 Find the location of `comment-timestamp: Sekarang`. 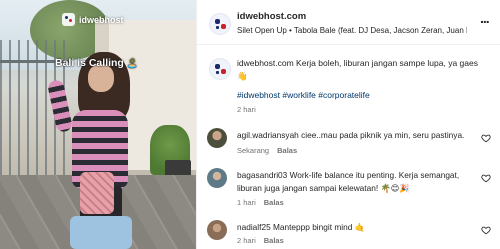

comment-timestamp: Sekarang is located at coordinates (253, 150).